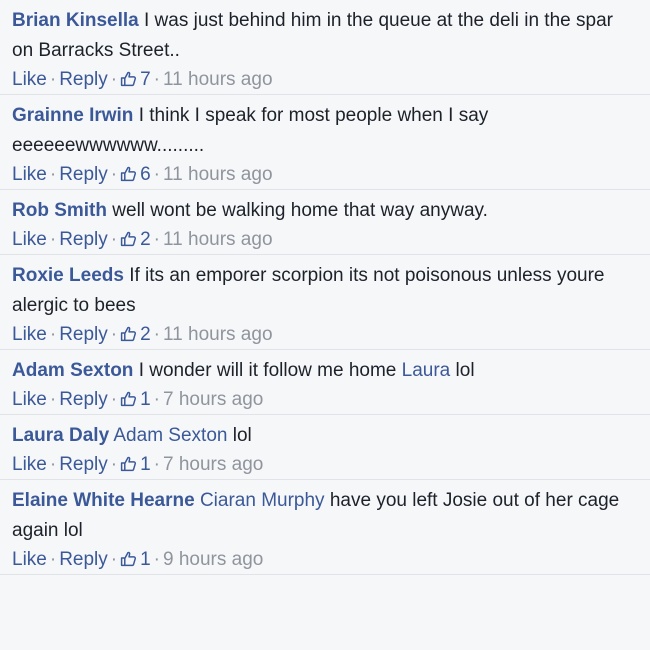 The width and height of the screenshot is (650, 650). I want to click on comment-text: I wonder will it follow me home, so click(267, 370).